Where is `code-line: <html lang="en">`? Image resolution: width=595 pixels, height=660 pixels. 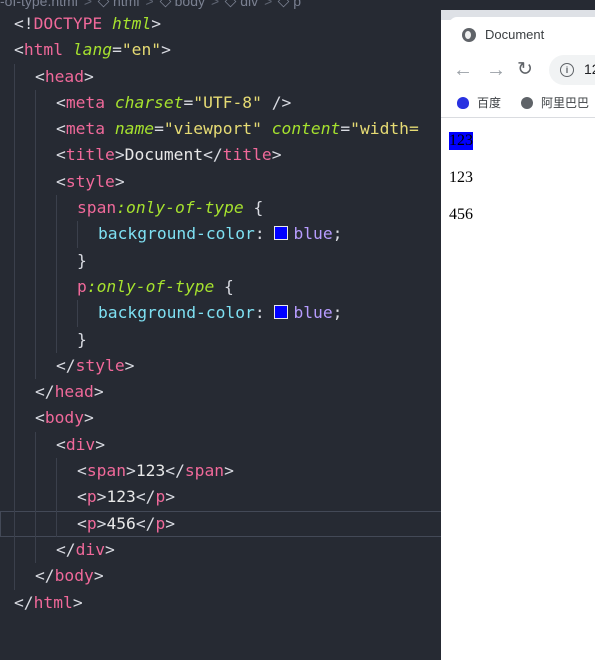 code-line: <html lang="en"> is located at coordinates (220, 50).